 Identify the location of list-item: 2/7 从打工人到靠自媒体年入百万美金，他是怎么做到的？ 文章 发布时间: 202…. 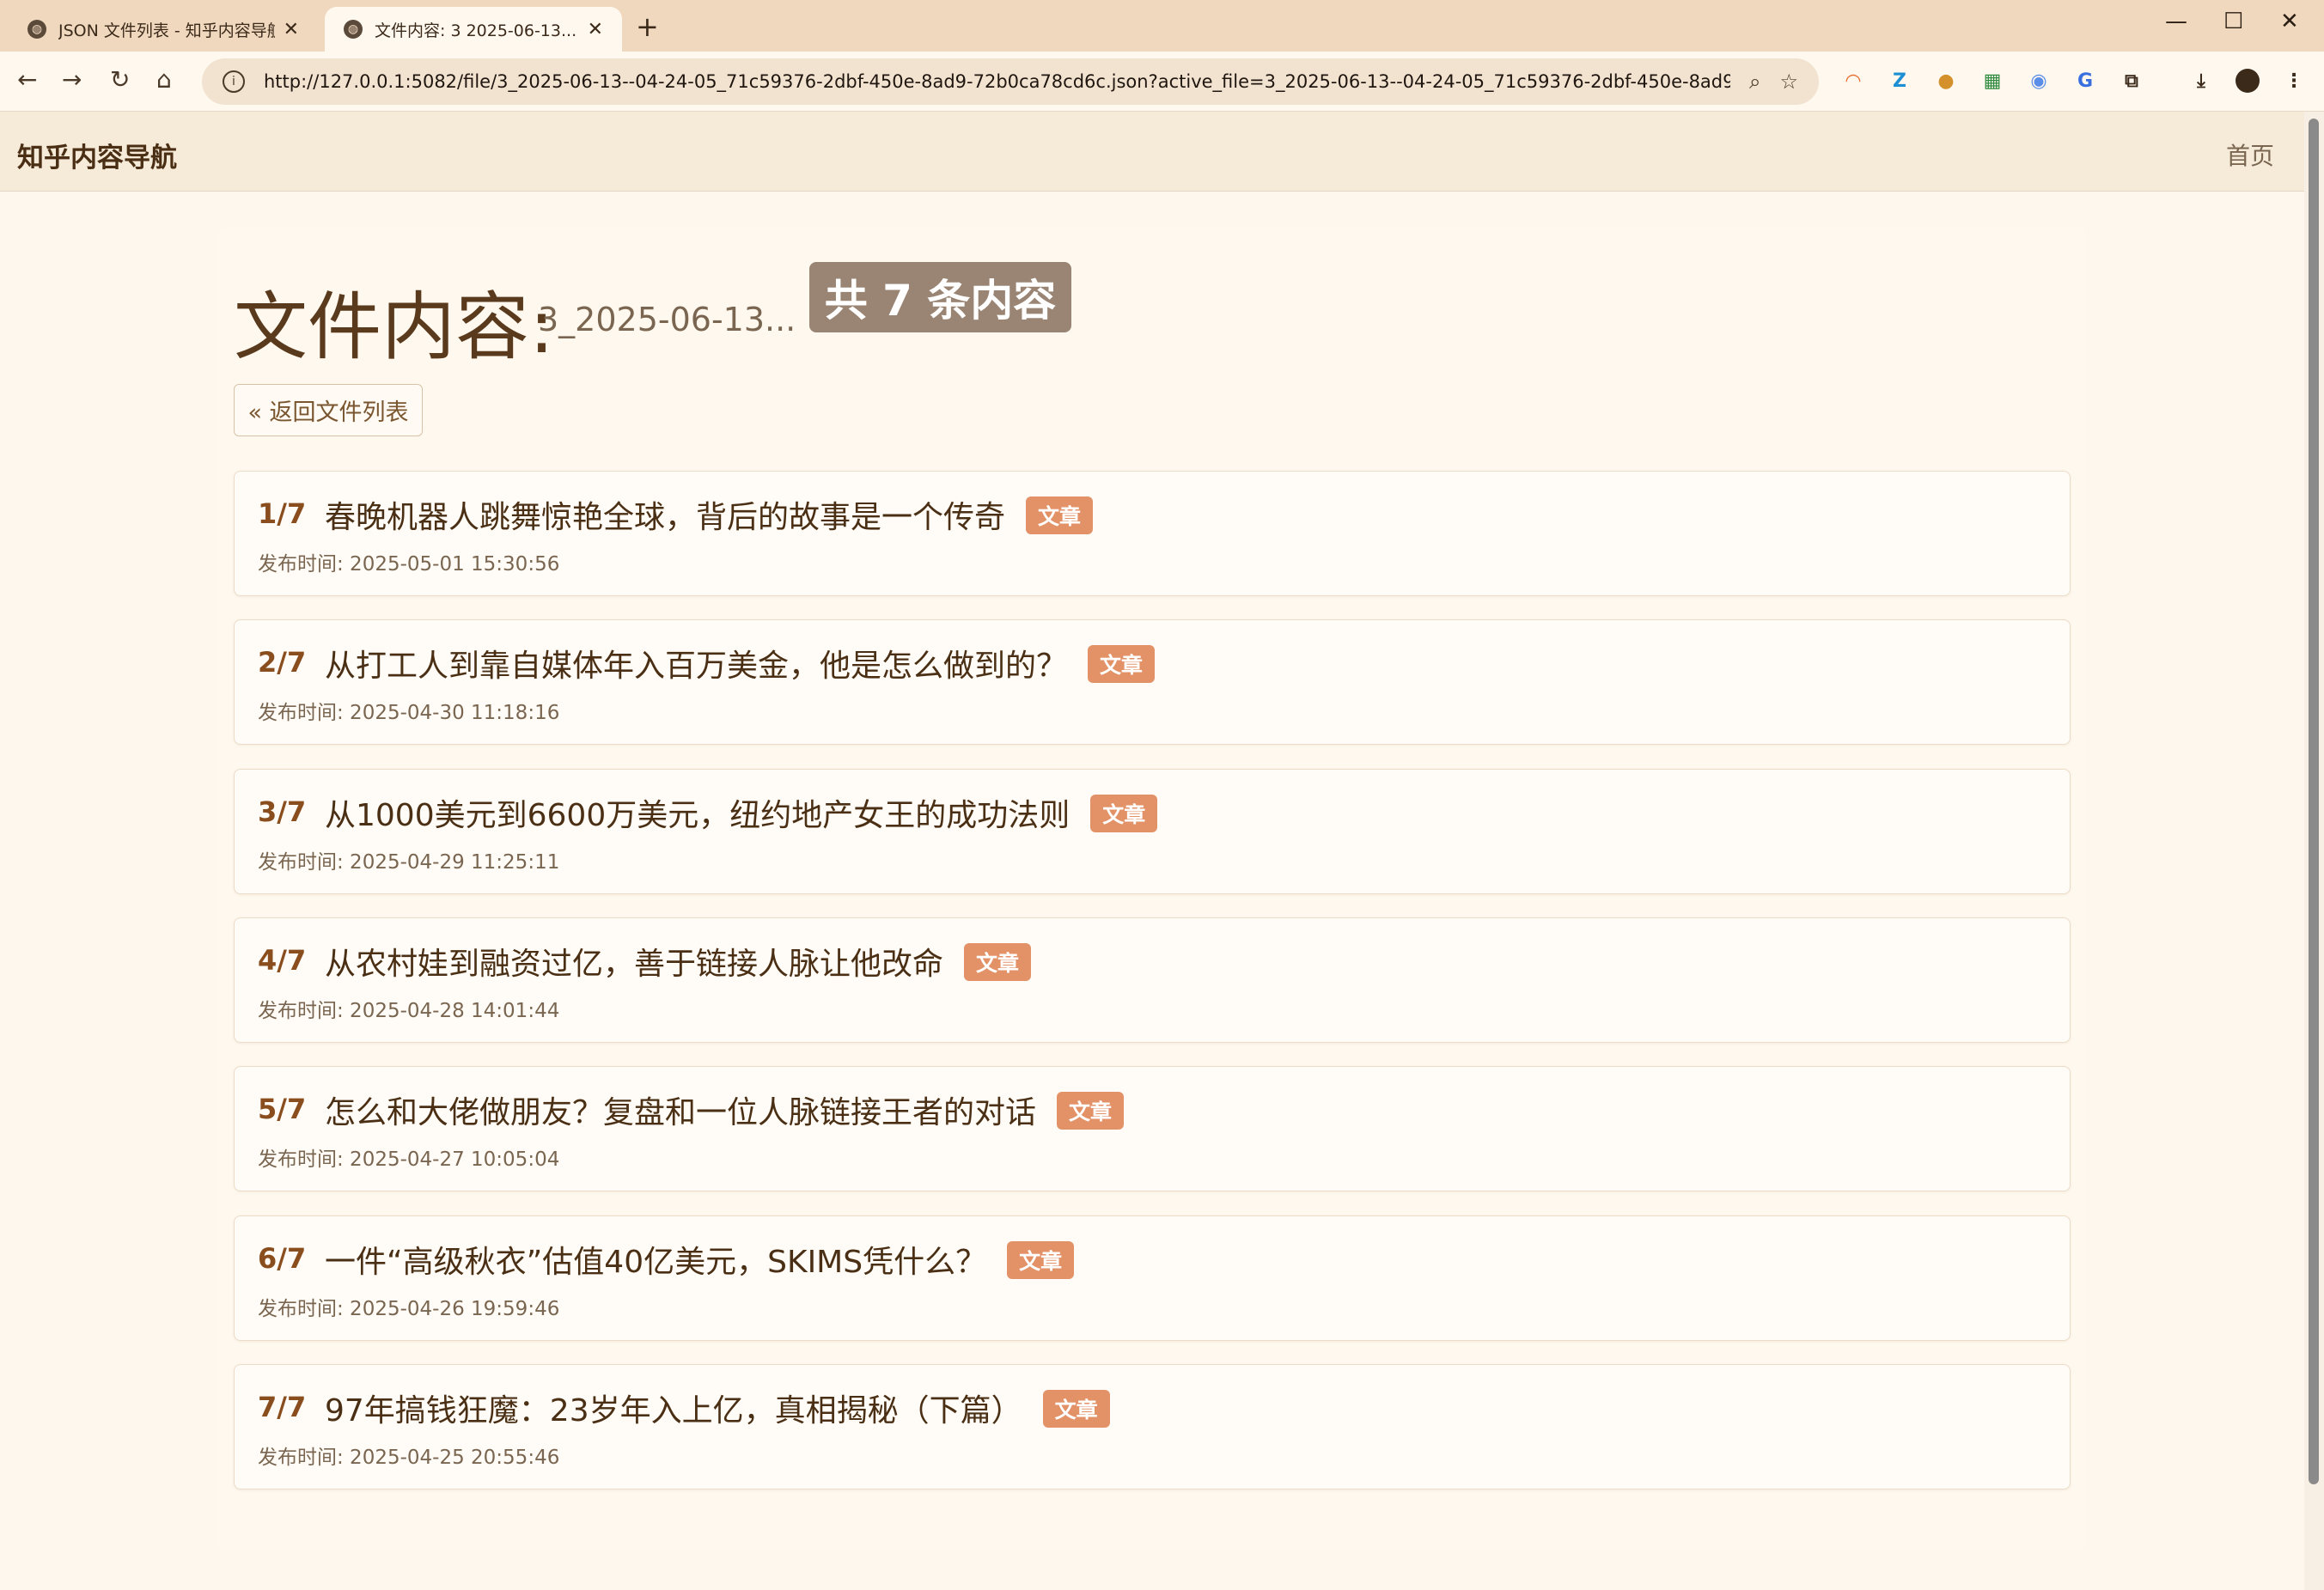
(1152, 682).